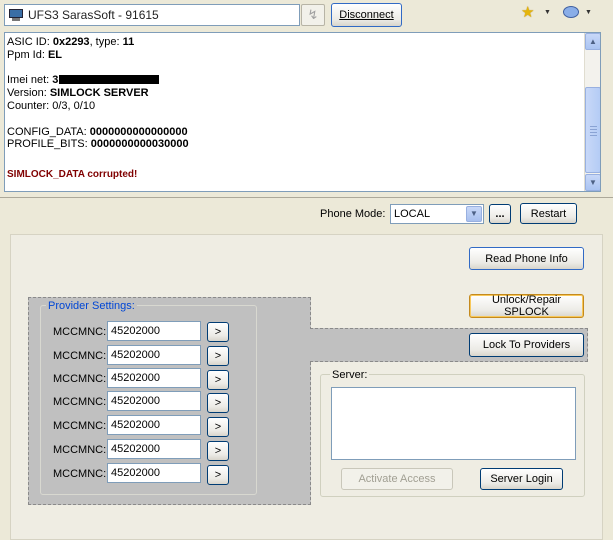 This screenshot has height=540, width=613. I want to click on window-title: UFS3 SarasSoft - 91615, so click(93, 15).